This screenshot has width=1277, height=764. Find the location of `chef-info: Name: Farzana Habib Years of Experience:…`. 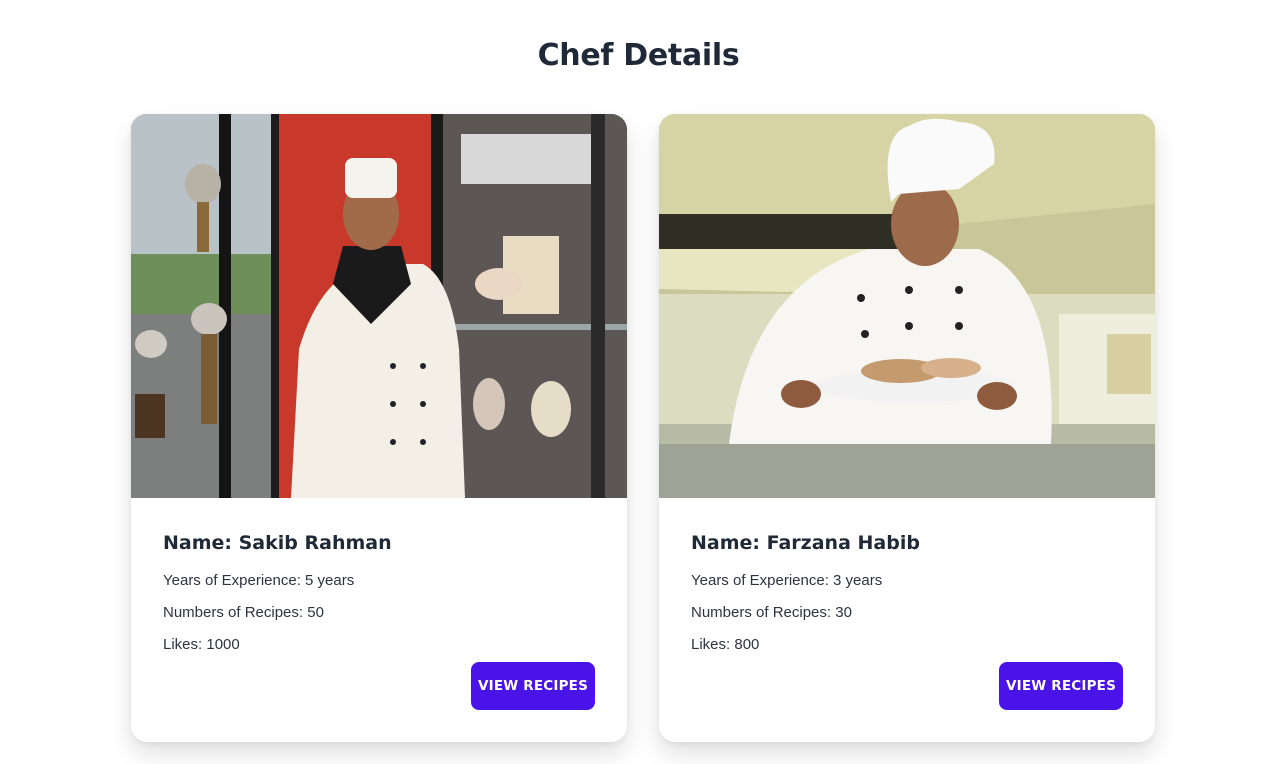

chef-info: Name: Farzana Habib Years of Experience:… is located at coordinates (907, 620).